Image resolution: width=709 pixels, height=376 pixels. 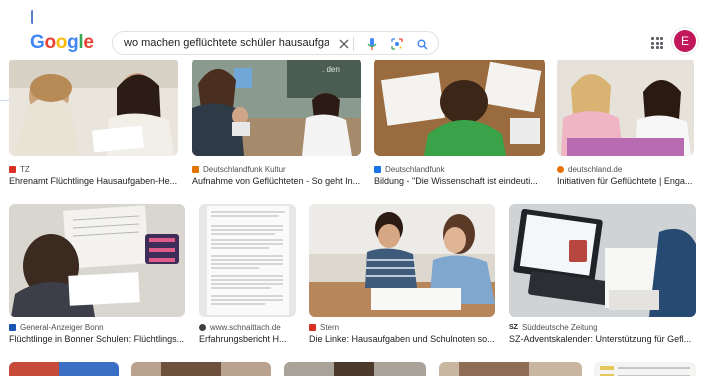 I want to click on result-source: Stern, so click(x=329, y=327).